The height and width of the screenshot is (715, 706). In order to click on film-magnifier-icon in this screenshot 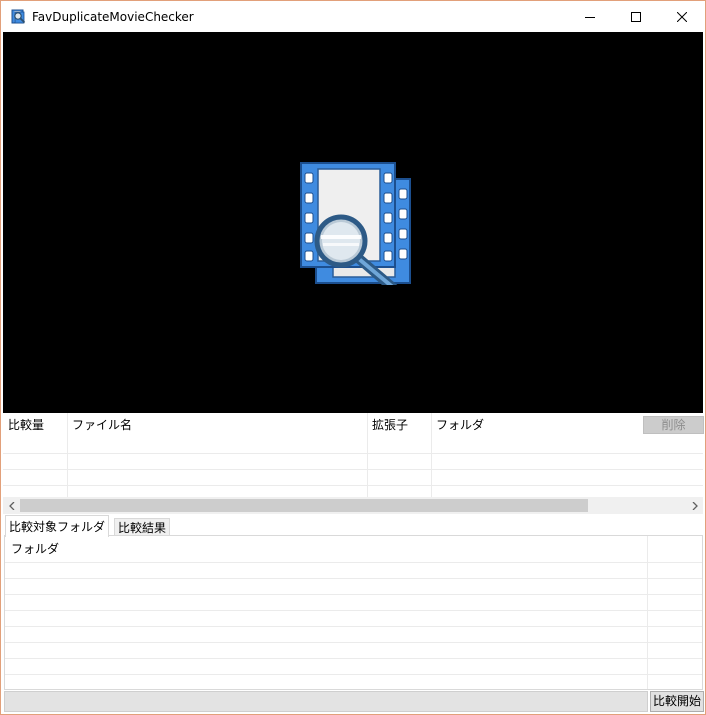, I will do `click(19, 17)`.